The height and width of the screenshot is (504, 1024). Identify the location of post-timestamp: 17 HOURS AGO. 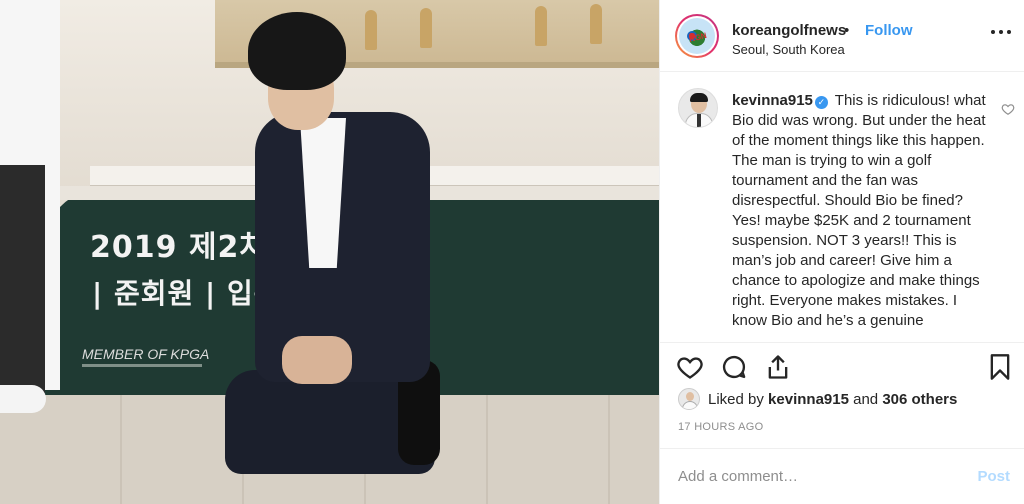
(721, 427).